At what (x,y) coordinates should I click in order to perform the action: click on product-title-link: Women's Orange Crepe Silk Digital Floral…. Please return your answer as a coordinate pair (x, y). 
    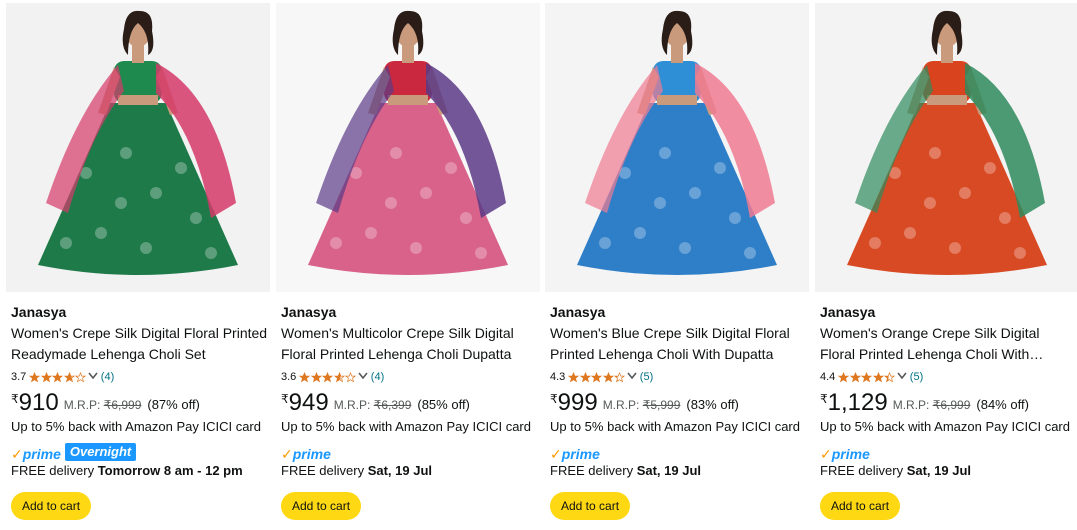
    Looking at the image, I should click on (948, 344).